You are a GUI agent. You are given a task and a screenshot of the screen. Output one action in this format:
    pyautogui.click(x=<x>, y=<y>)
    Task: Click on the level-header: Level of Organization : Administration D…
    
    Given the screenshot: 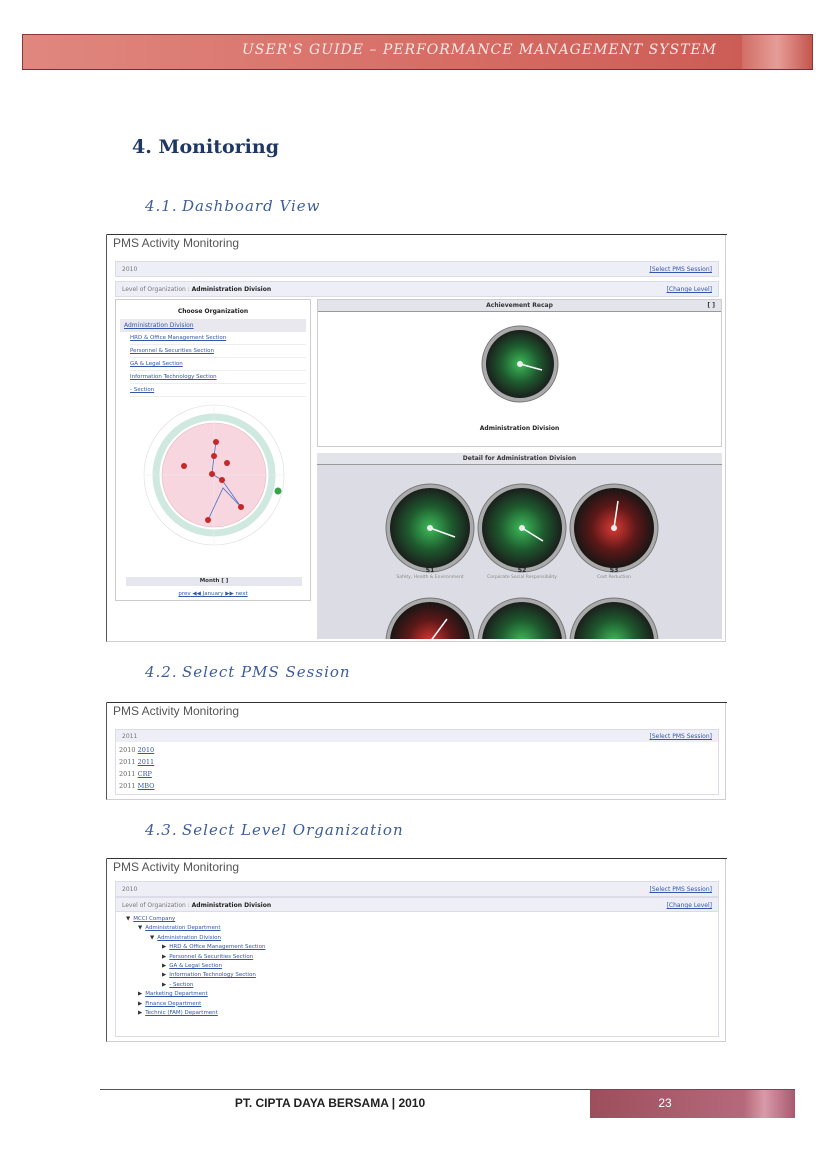 What is the action you would take?
    pyautogui.click(x=417, y=905)
    